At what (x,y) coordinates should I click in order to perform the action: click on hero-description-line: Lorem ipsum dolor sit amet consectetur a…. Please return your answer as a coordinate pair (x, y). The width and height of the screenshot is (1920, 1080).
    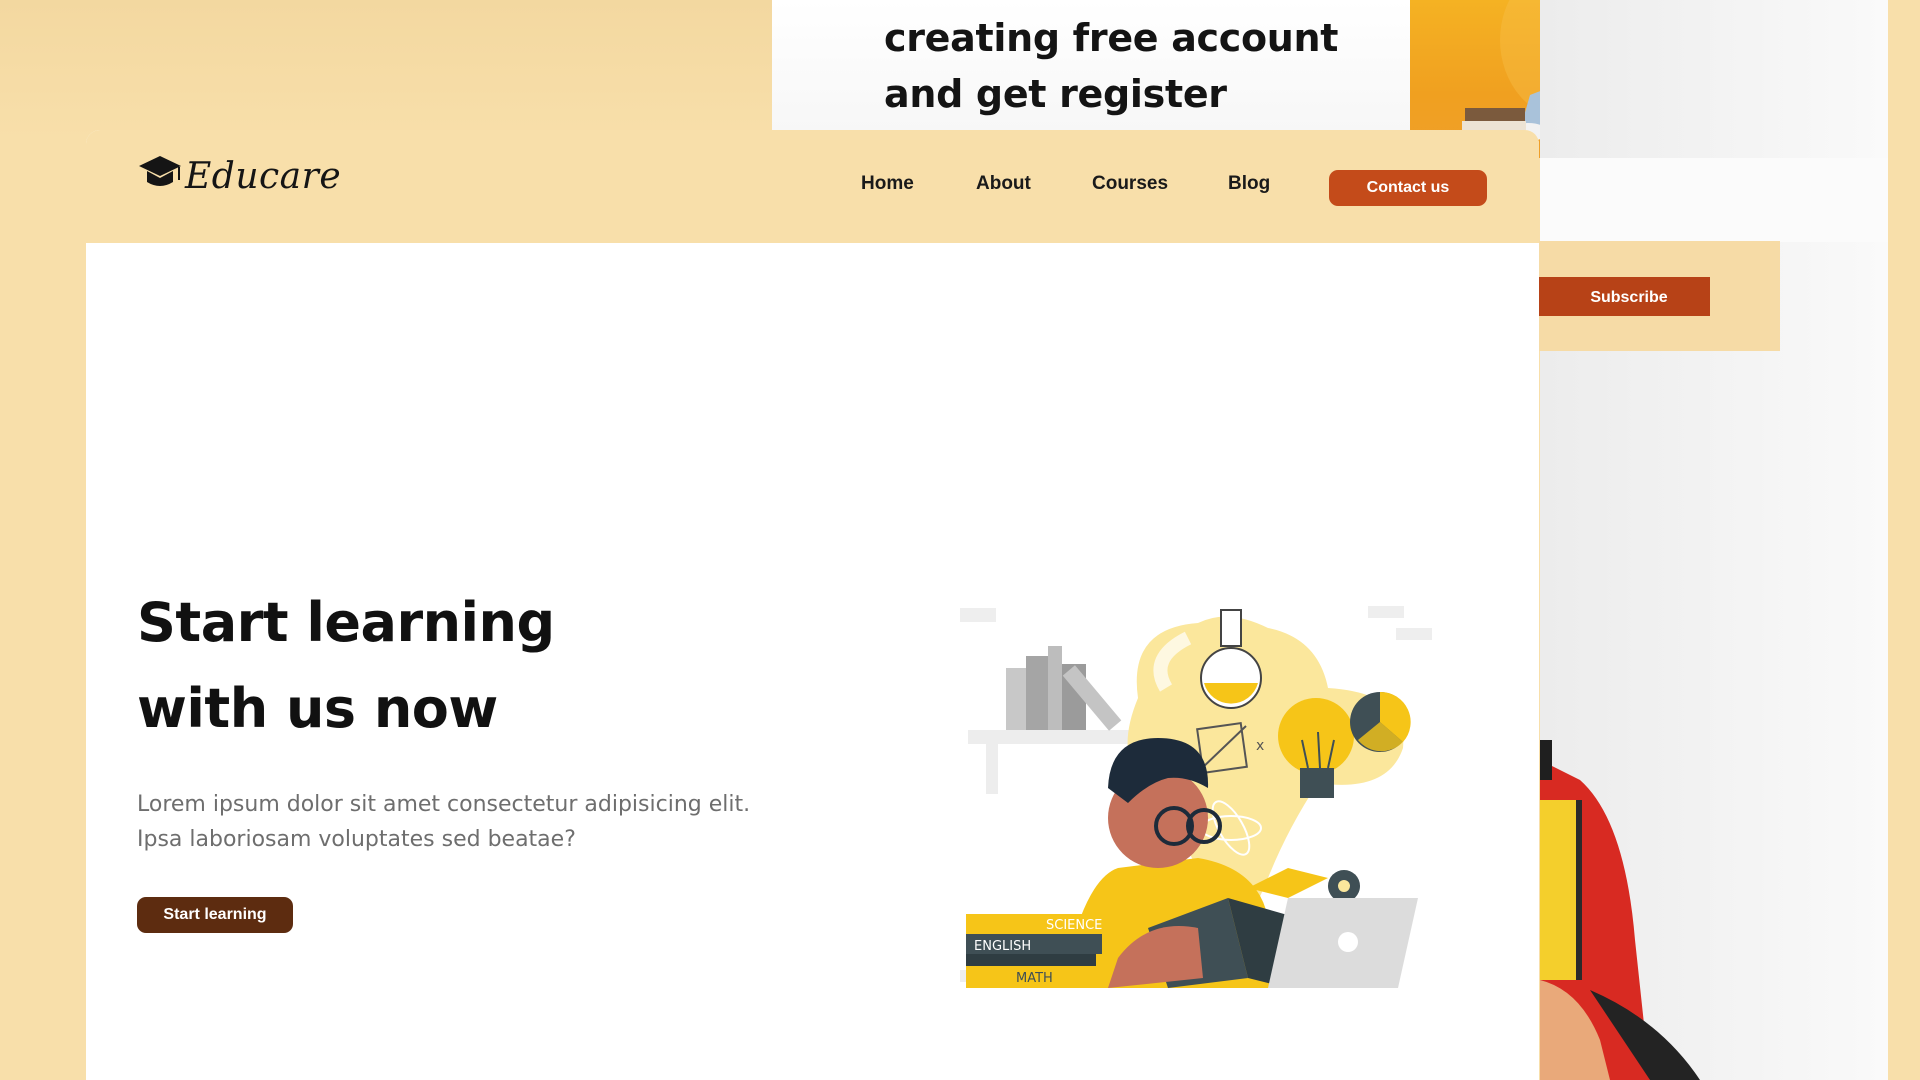
    Looking at the image, I should click on (444, 804).